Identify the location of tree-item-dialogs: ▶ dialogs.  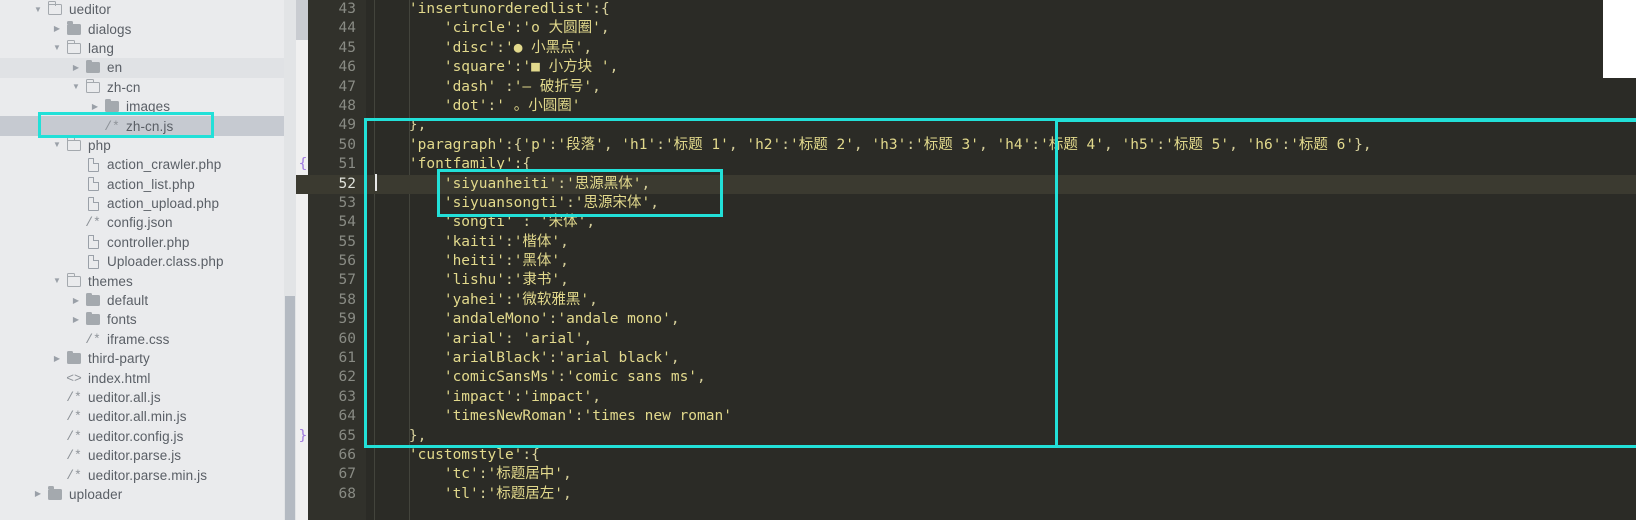
(148, 28).